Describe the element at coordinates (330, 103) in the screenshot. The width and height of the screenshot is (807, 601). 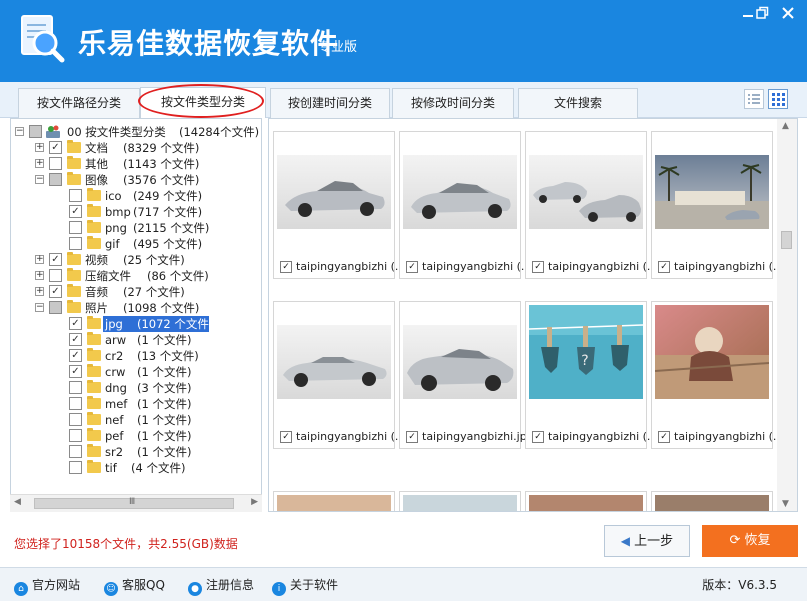
I see `tab-by-created-time: 按创建时间分类` at that location.